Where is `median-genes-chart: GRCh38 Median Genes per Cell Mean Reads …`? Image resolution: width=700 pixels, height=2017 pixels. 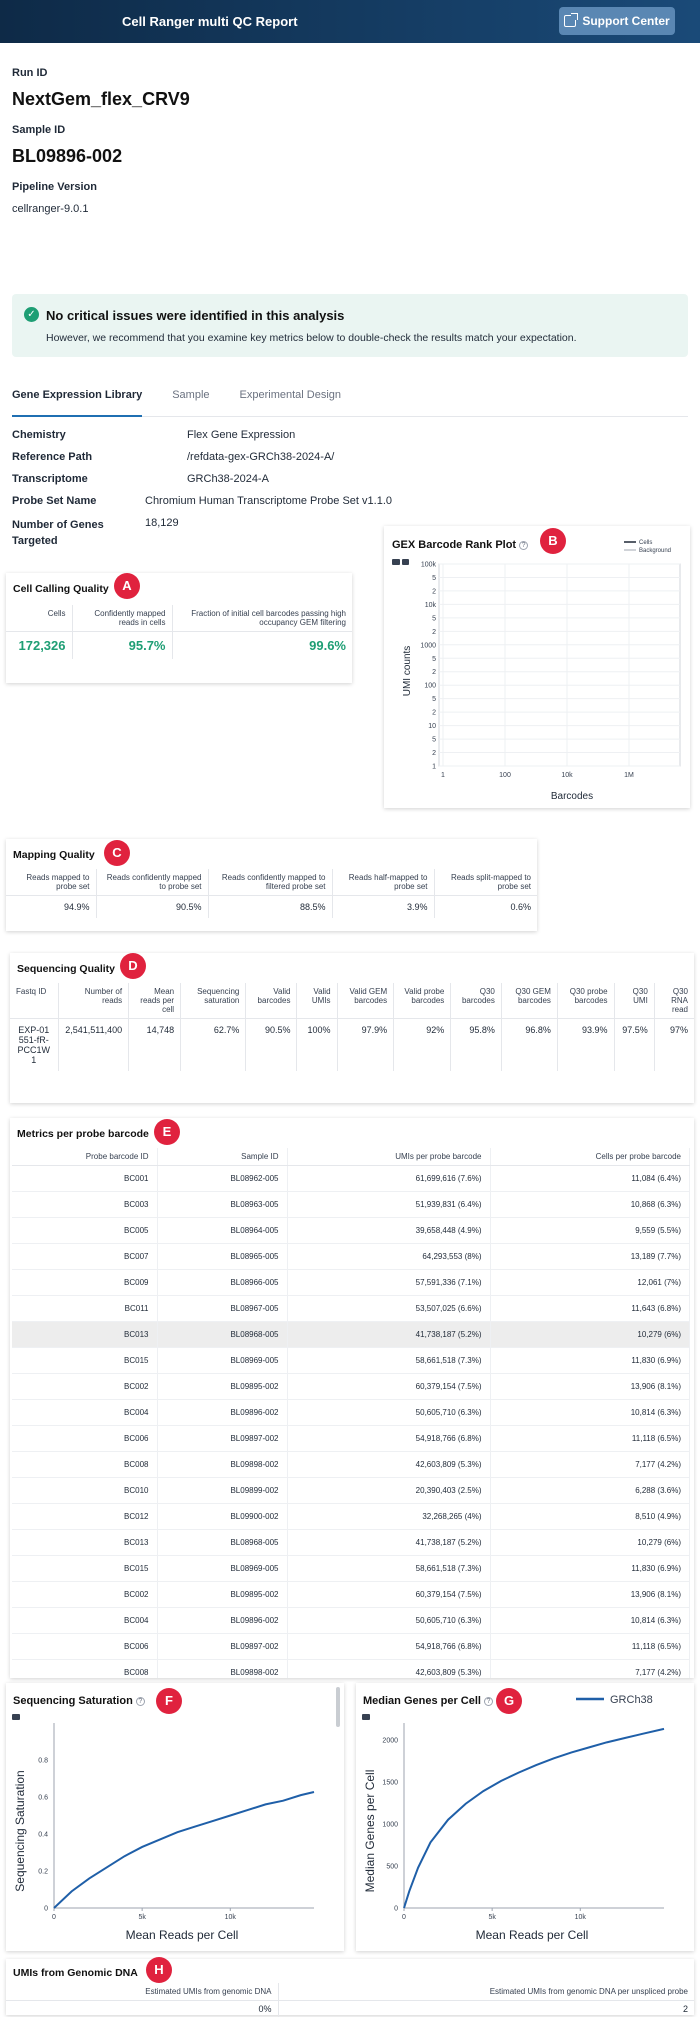 median-genes-chart: GRCh38 Median Genes per Cell Mean Reads … is located at coordinates (514, 1818).